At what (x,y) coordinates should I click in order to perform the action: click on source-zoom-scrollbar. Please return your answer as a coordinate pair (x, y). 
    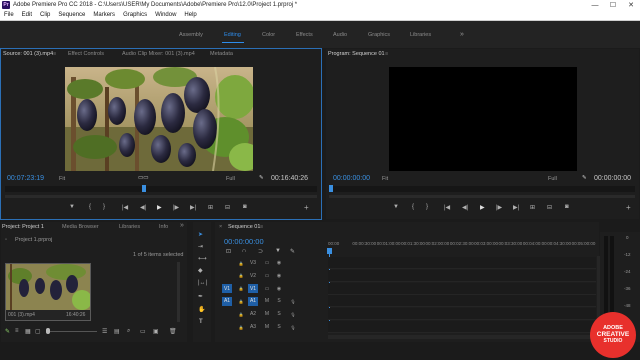
    Looking at the image, I should click on (161, 196).